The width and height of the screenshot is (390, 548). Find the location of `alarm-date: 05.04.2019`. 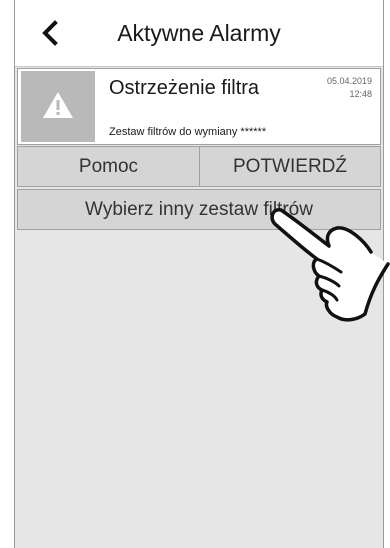

alarm-date: 05.04.2019 is located at coordinates (349, 81).